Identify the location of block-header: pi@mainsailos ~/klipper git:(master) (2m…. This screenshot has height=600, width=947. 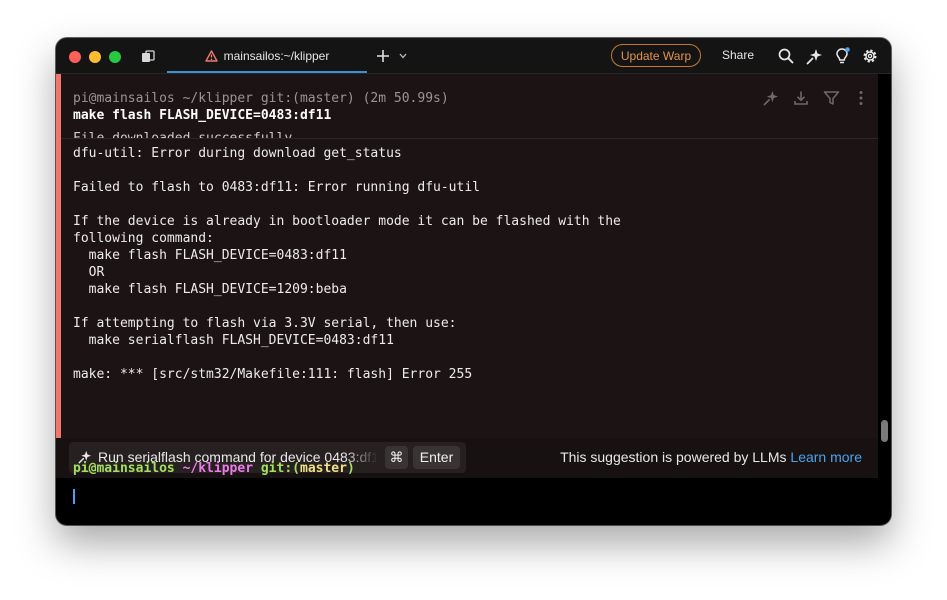
(469, 106).